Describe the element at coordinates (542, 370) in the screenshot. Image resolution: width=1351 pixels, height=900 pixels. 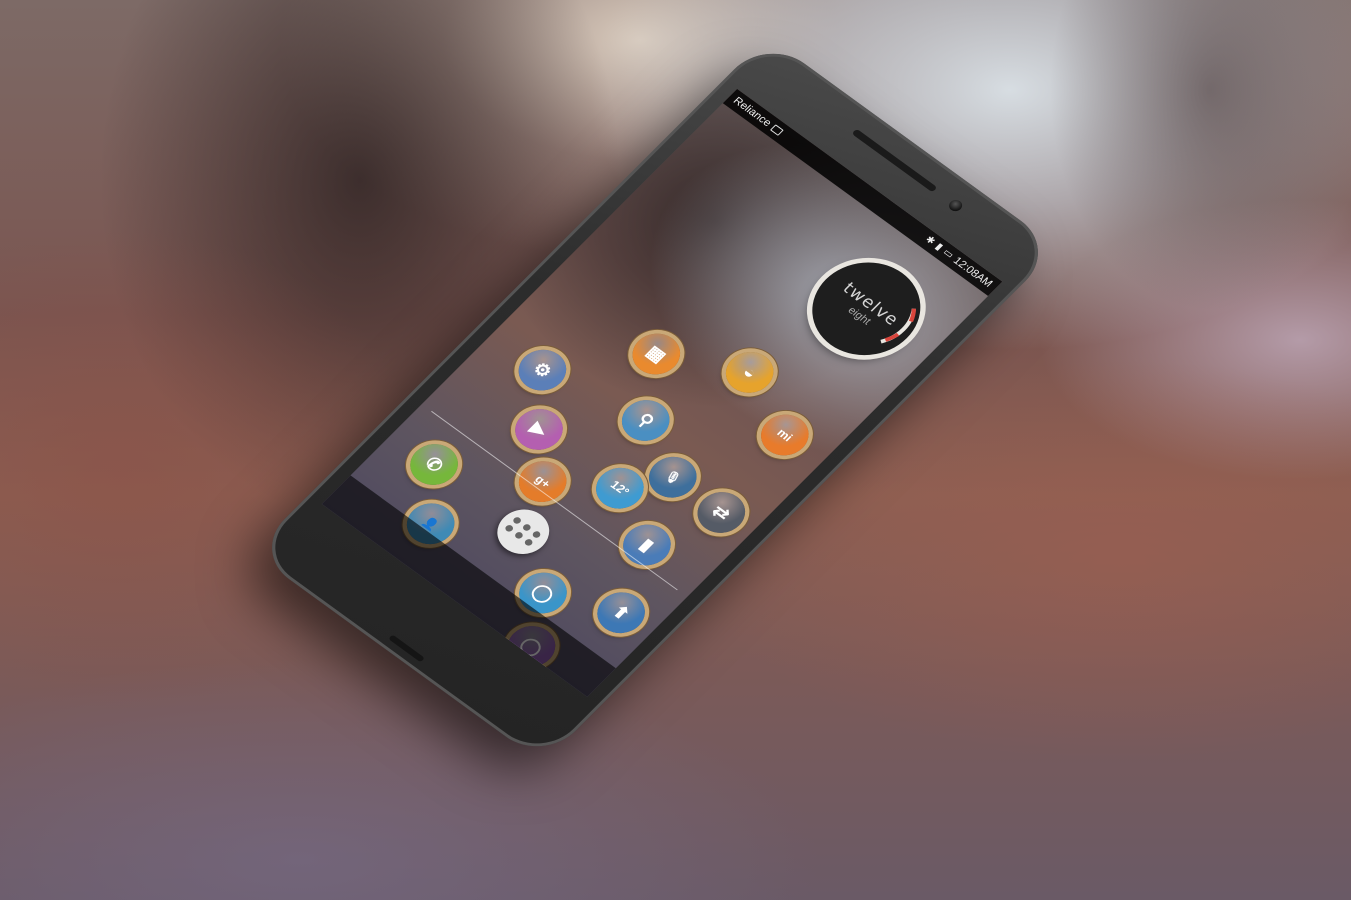
I see `settings-icon: ⚙` at that location.